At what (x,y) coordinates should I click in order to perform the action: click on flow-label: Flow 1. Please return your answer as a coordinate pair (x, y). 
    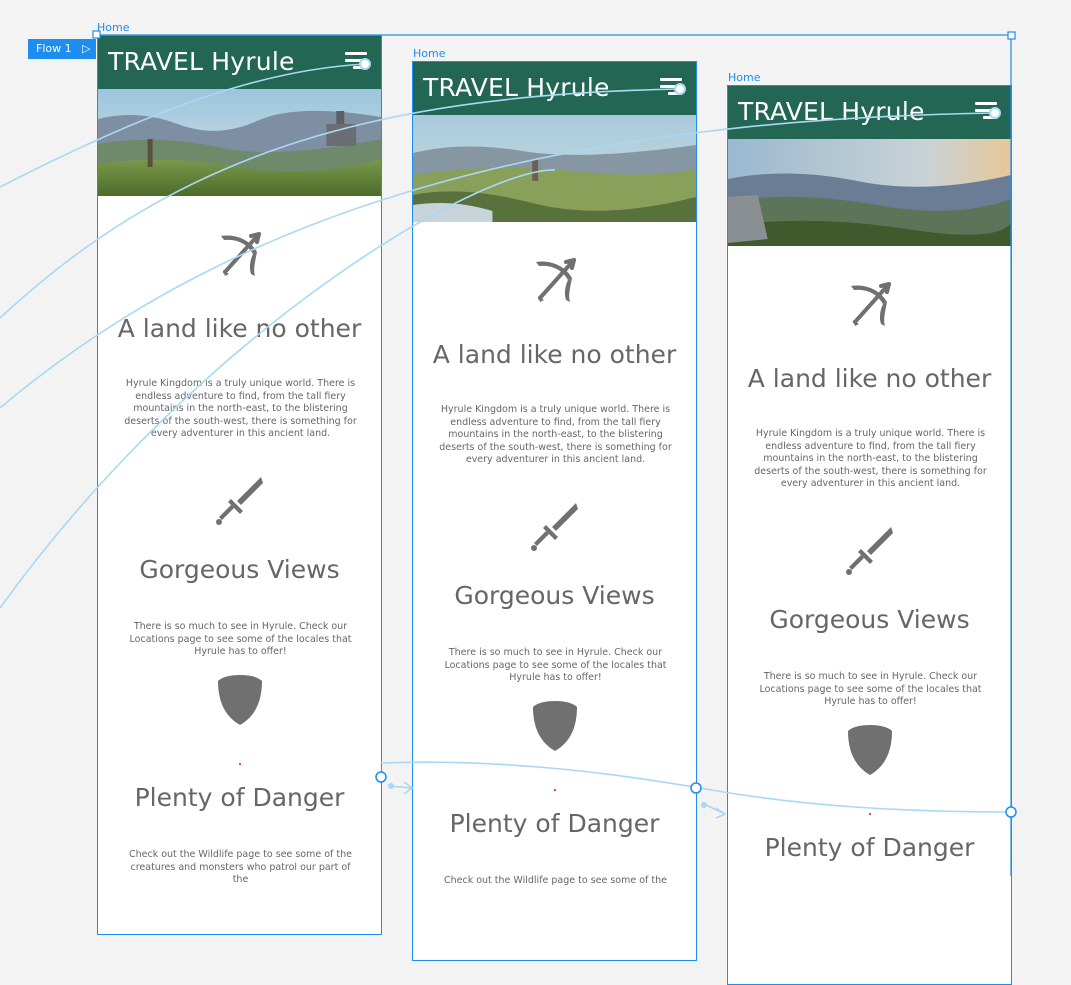
    Looking at the image, I should click on (54, 48).